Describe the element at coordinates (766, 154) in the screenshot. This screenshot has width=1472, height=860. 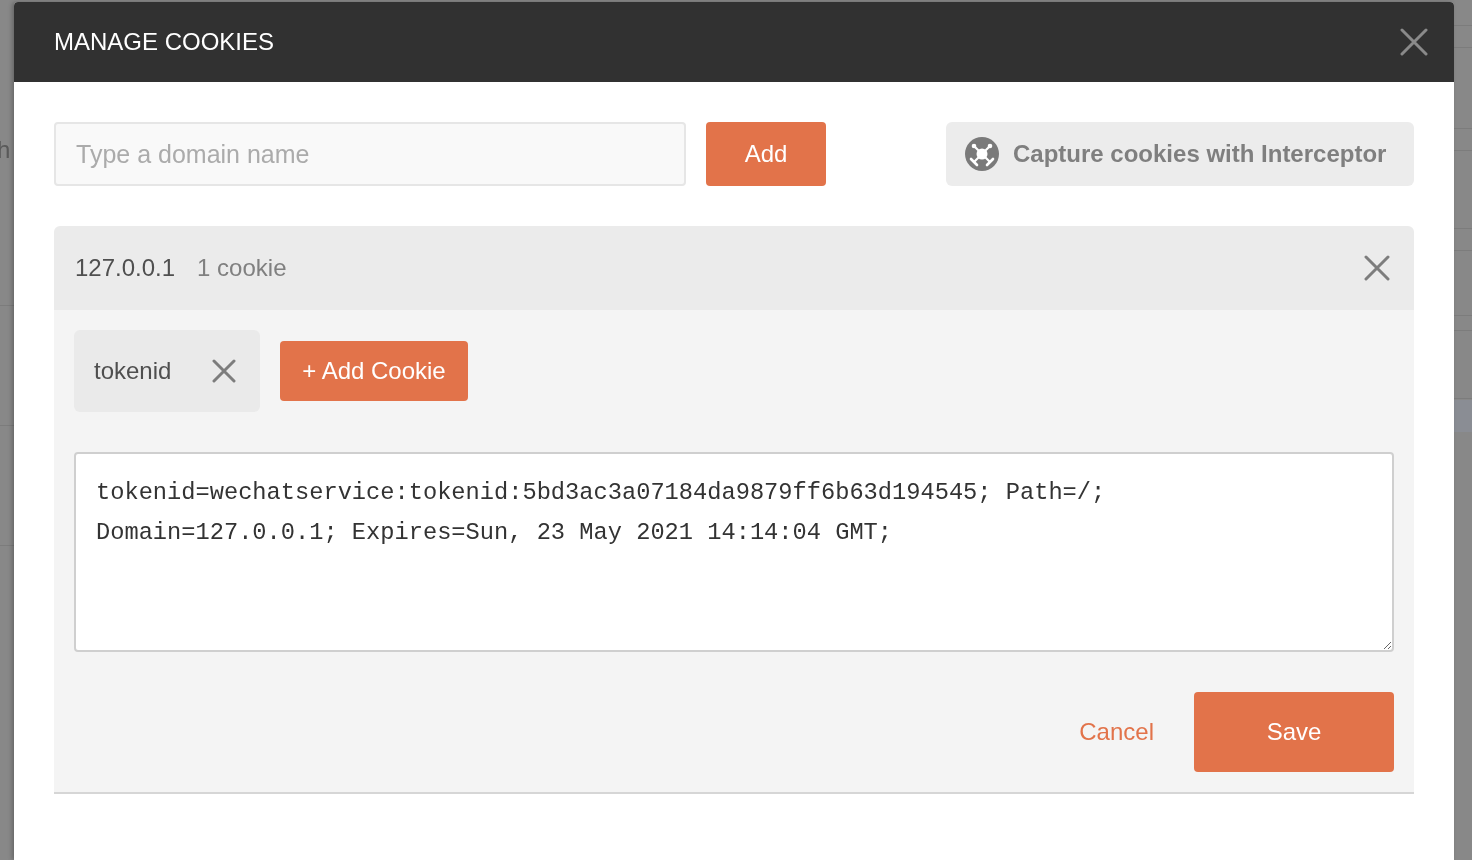
I see `add-button: Add` at that location.